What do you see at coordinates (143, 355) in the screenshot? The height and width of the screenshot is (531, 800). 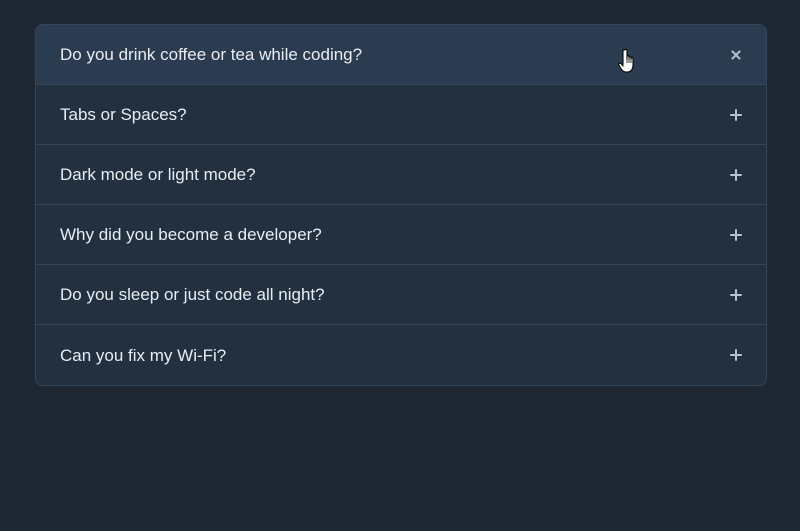 I see `faq-question: Can you fix my Wi-Fi?` at bounding box center [143, 355].